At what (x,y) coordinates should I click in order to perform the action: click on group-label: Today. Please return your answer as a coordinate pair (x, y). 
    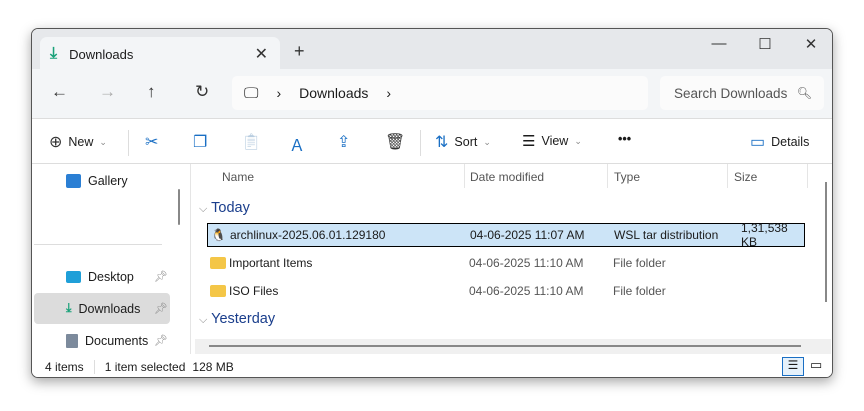
    Looking at the image, I should click on (230, 208).